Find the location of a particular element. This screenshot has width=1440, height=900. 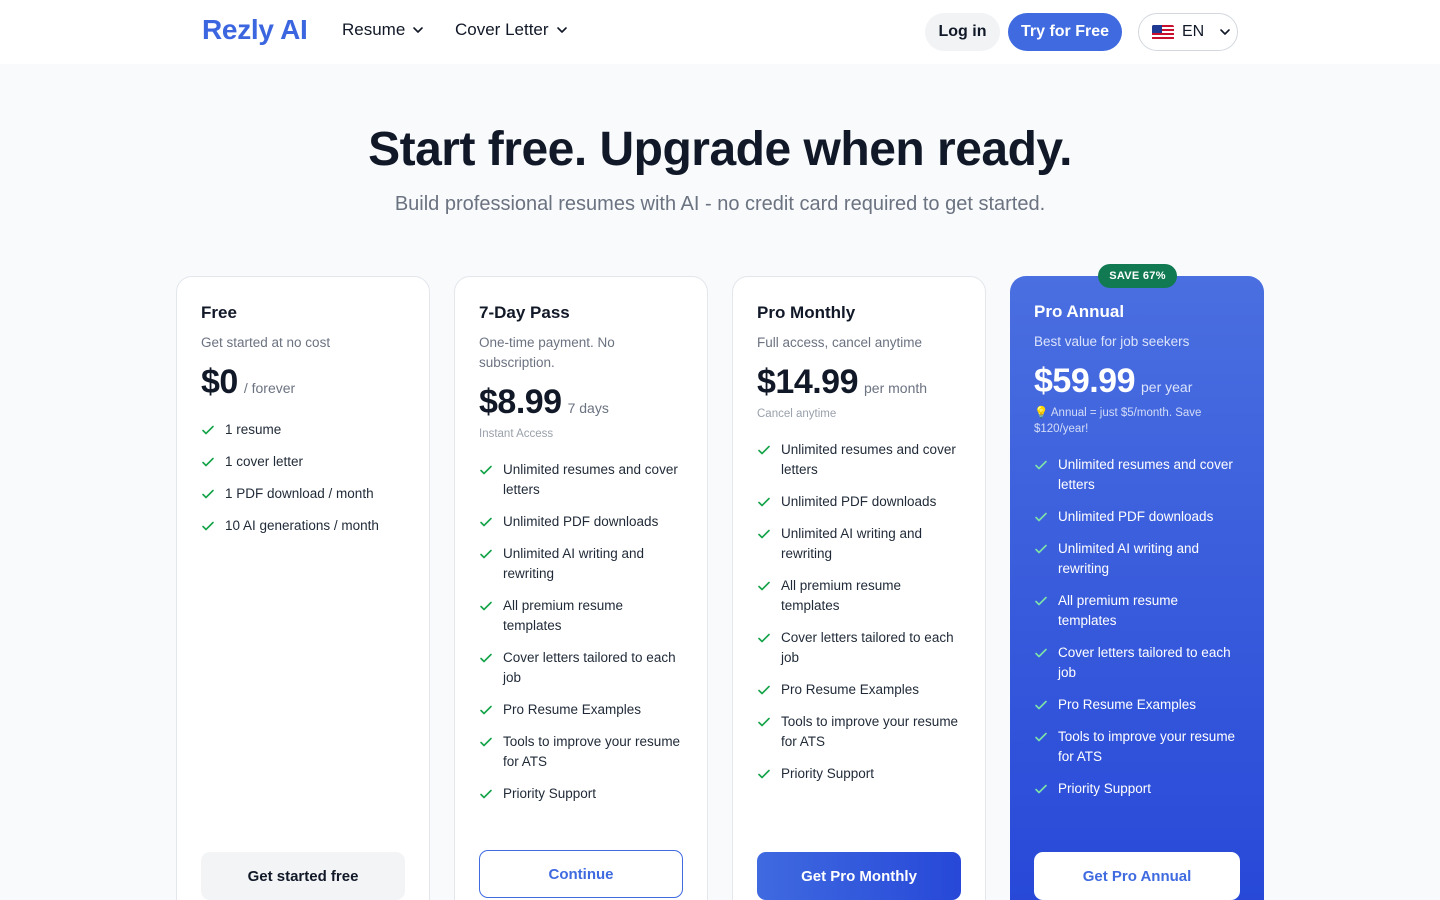

price-row: $14.99 per month is located at coordinates (859, 382).